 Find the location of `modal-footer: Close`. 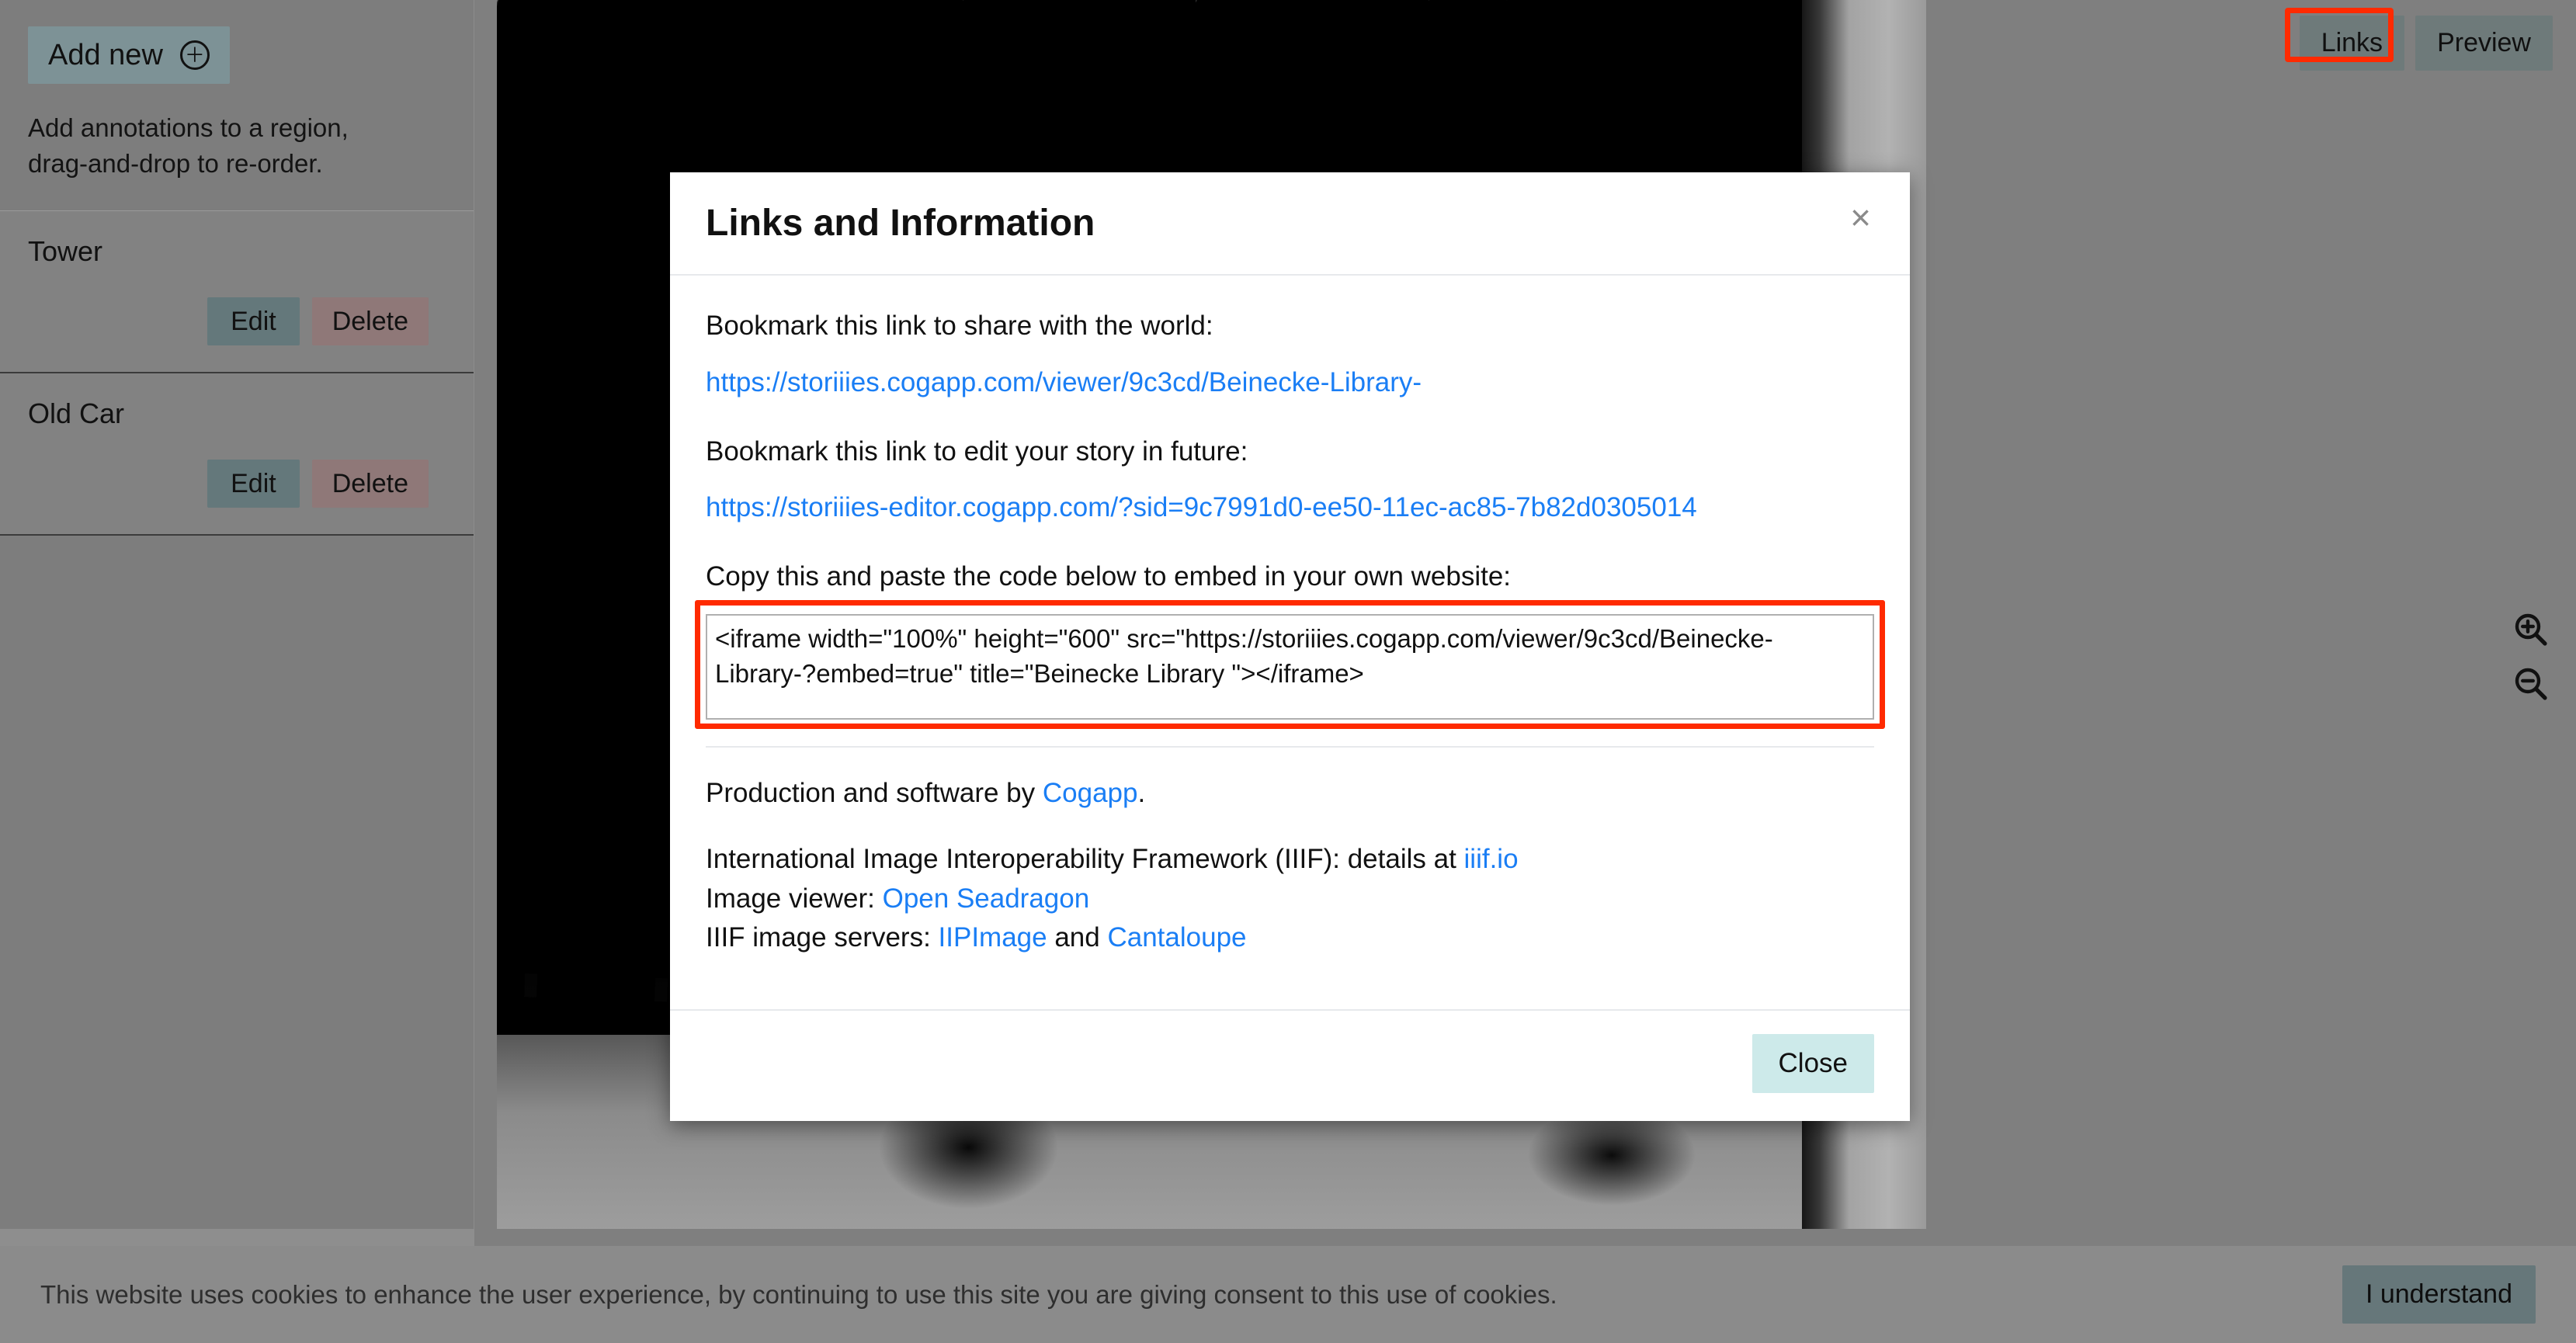

modal-footer: Close is located at coordinates (1290, 1065).